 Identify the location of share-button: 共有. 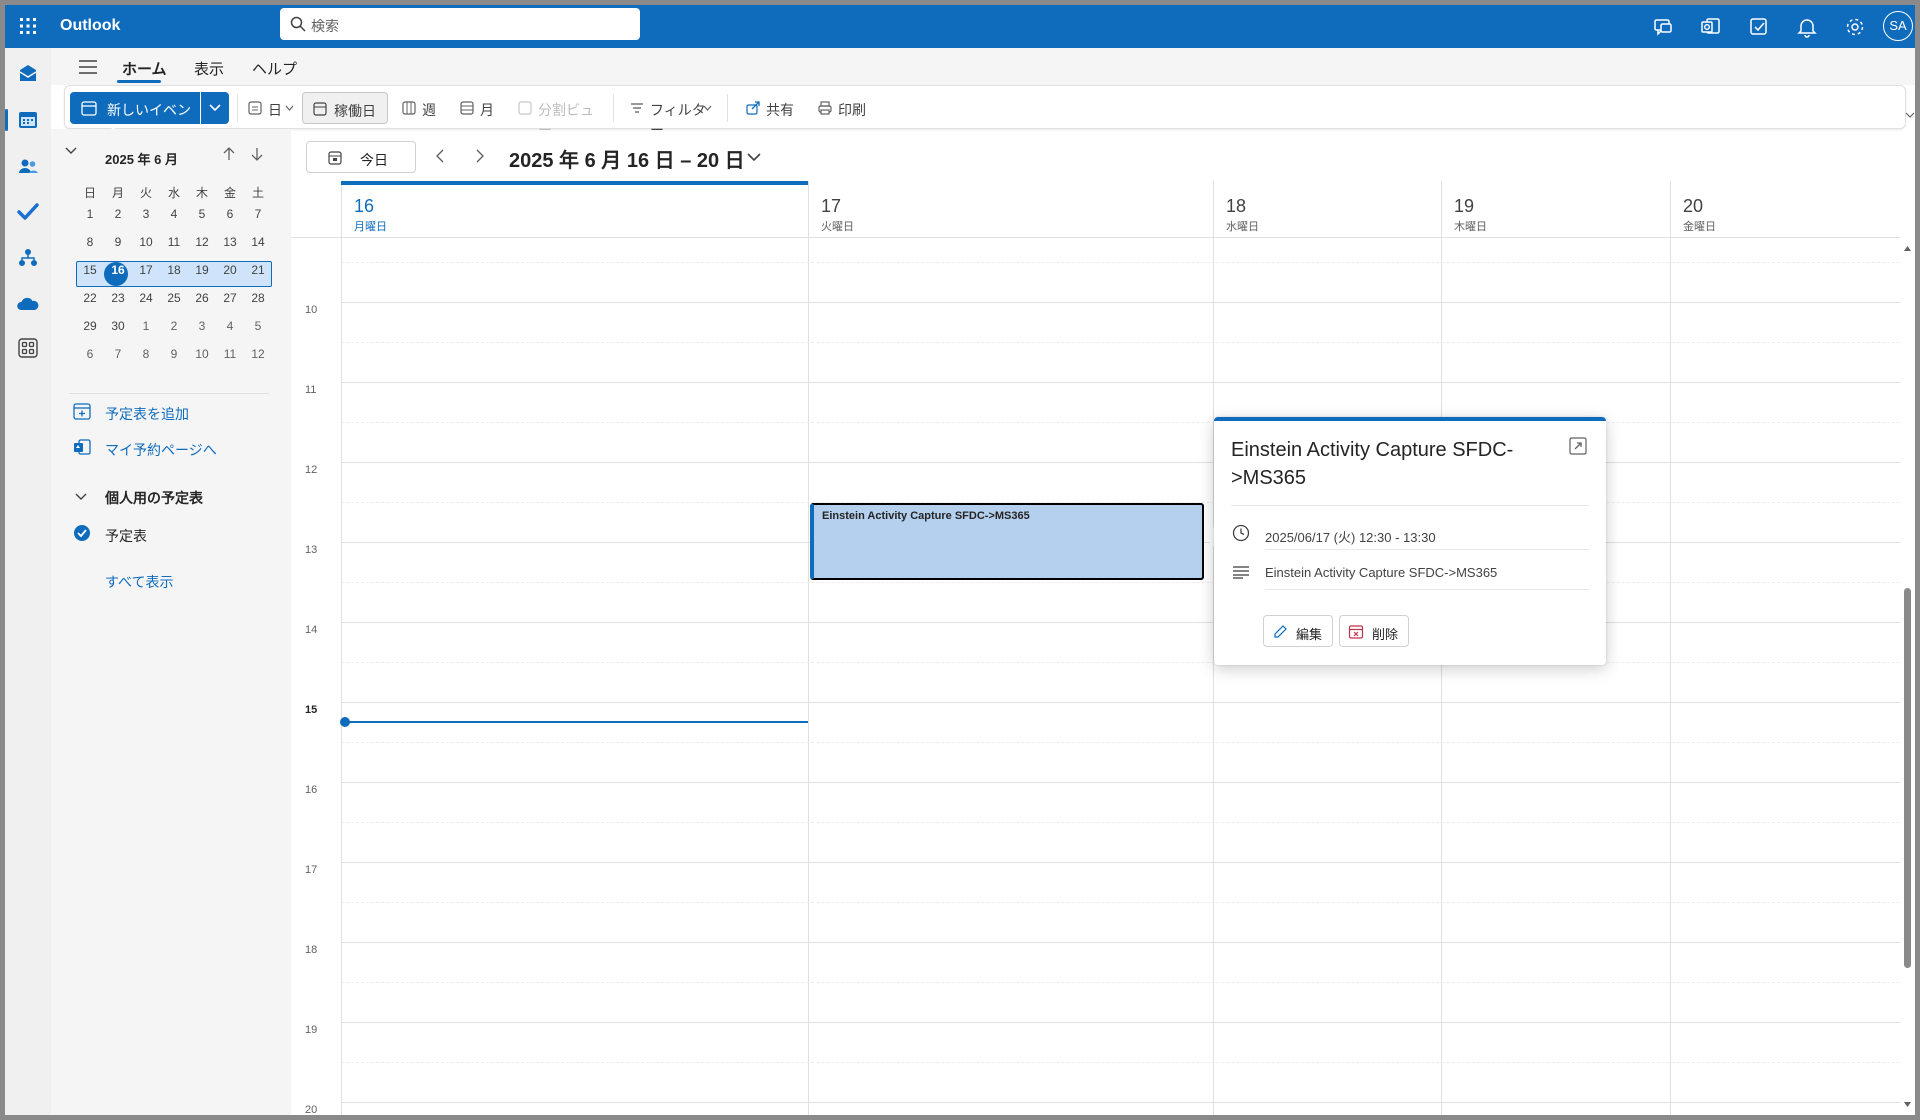
(769, 108).